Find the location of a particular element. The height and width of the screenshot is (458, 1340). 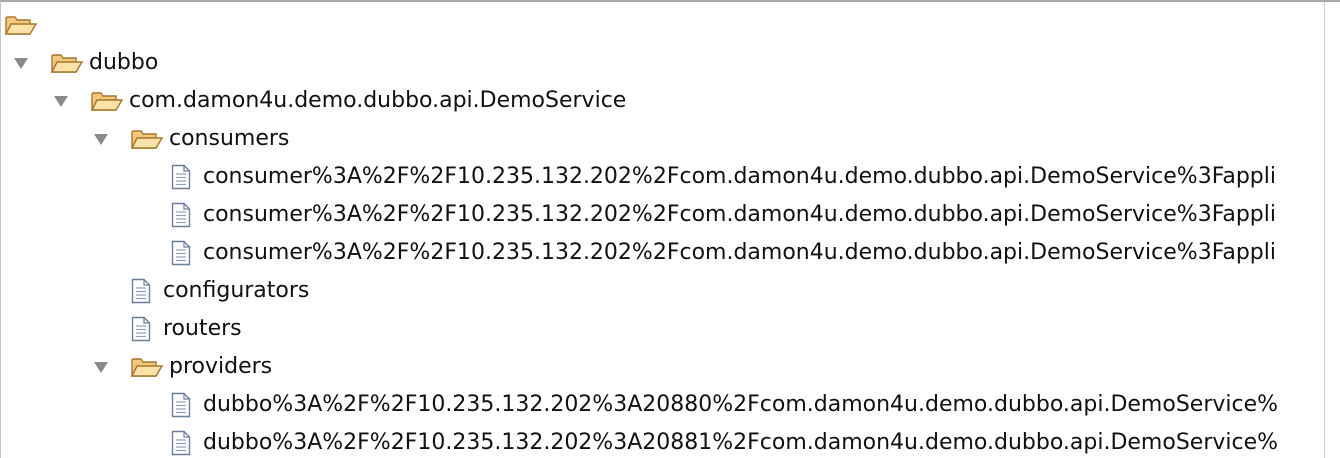

tree-node-dubbo: dubbo is located at coordinates (85, 63).